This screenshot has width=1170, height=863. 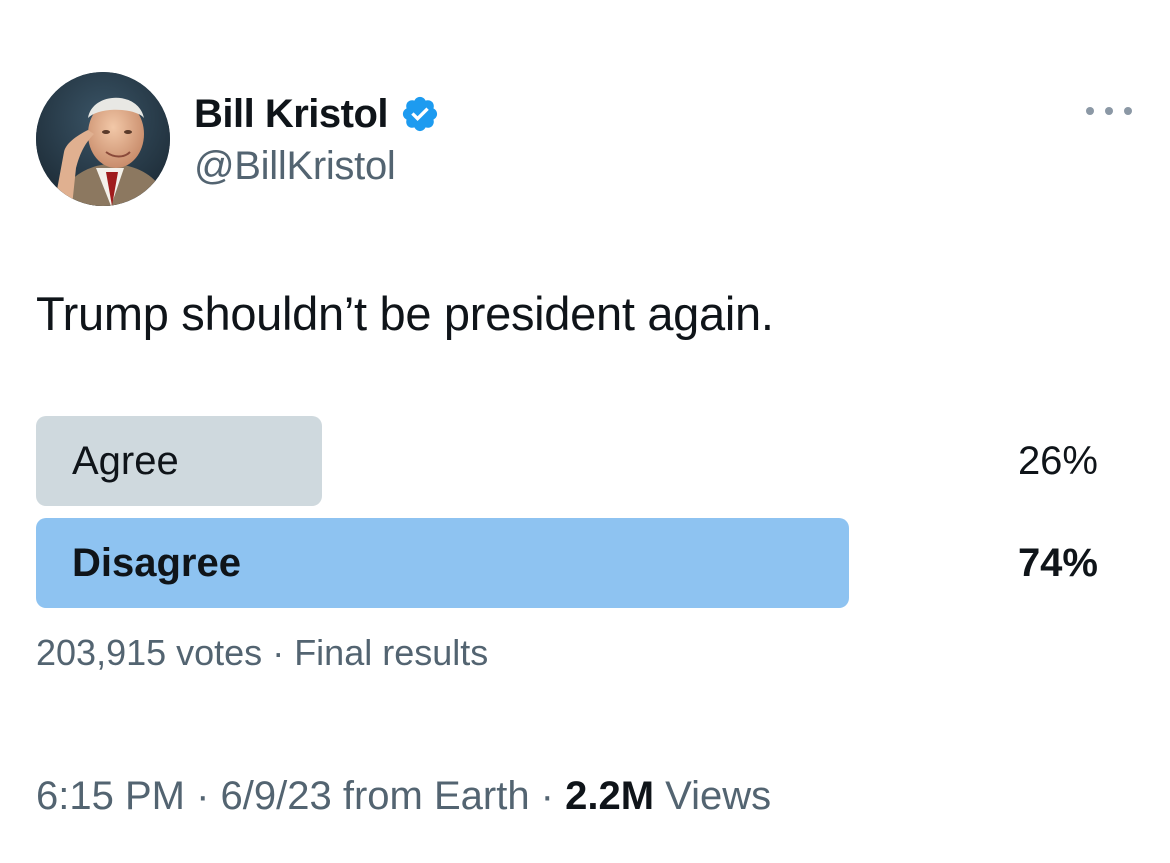 I want to click on poll-option: Disagree 74%, so click(x=567, y=563).